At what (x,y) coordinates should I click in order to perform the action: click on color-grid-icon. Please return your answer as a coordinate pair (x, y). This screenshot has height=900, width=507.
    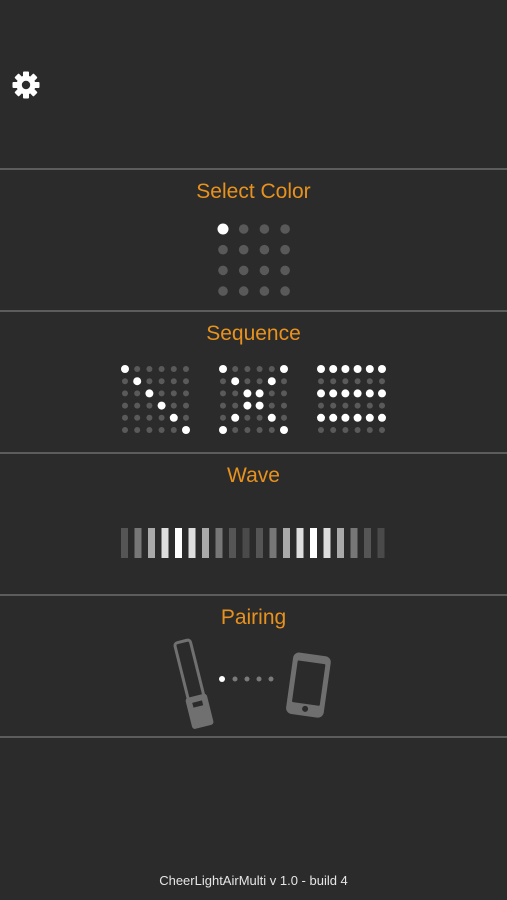
    Looking at the image, I should click on (253, 259).